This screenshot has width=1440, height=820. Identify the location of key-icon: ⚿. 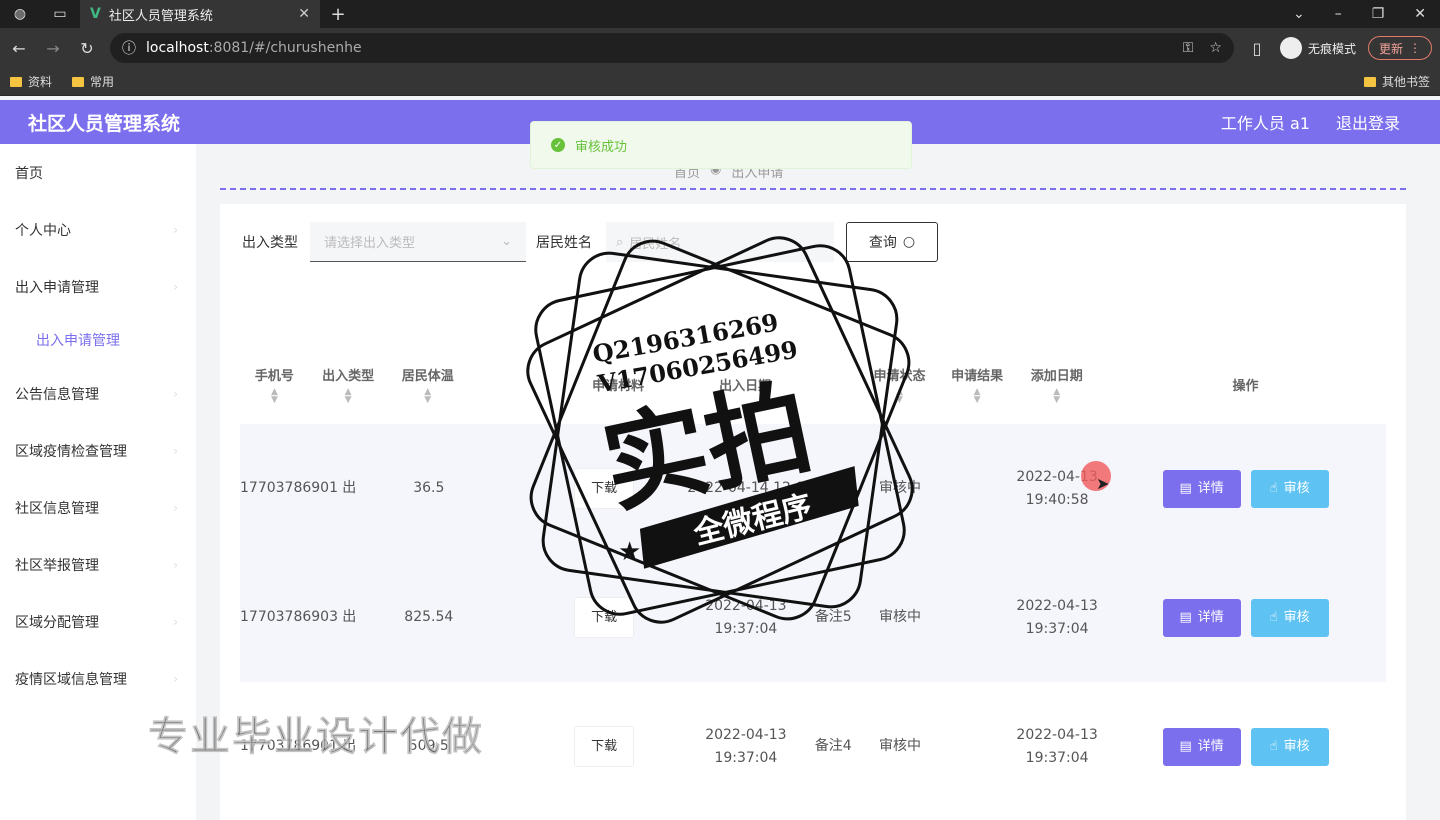
(1188, 48).